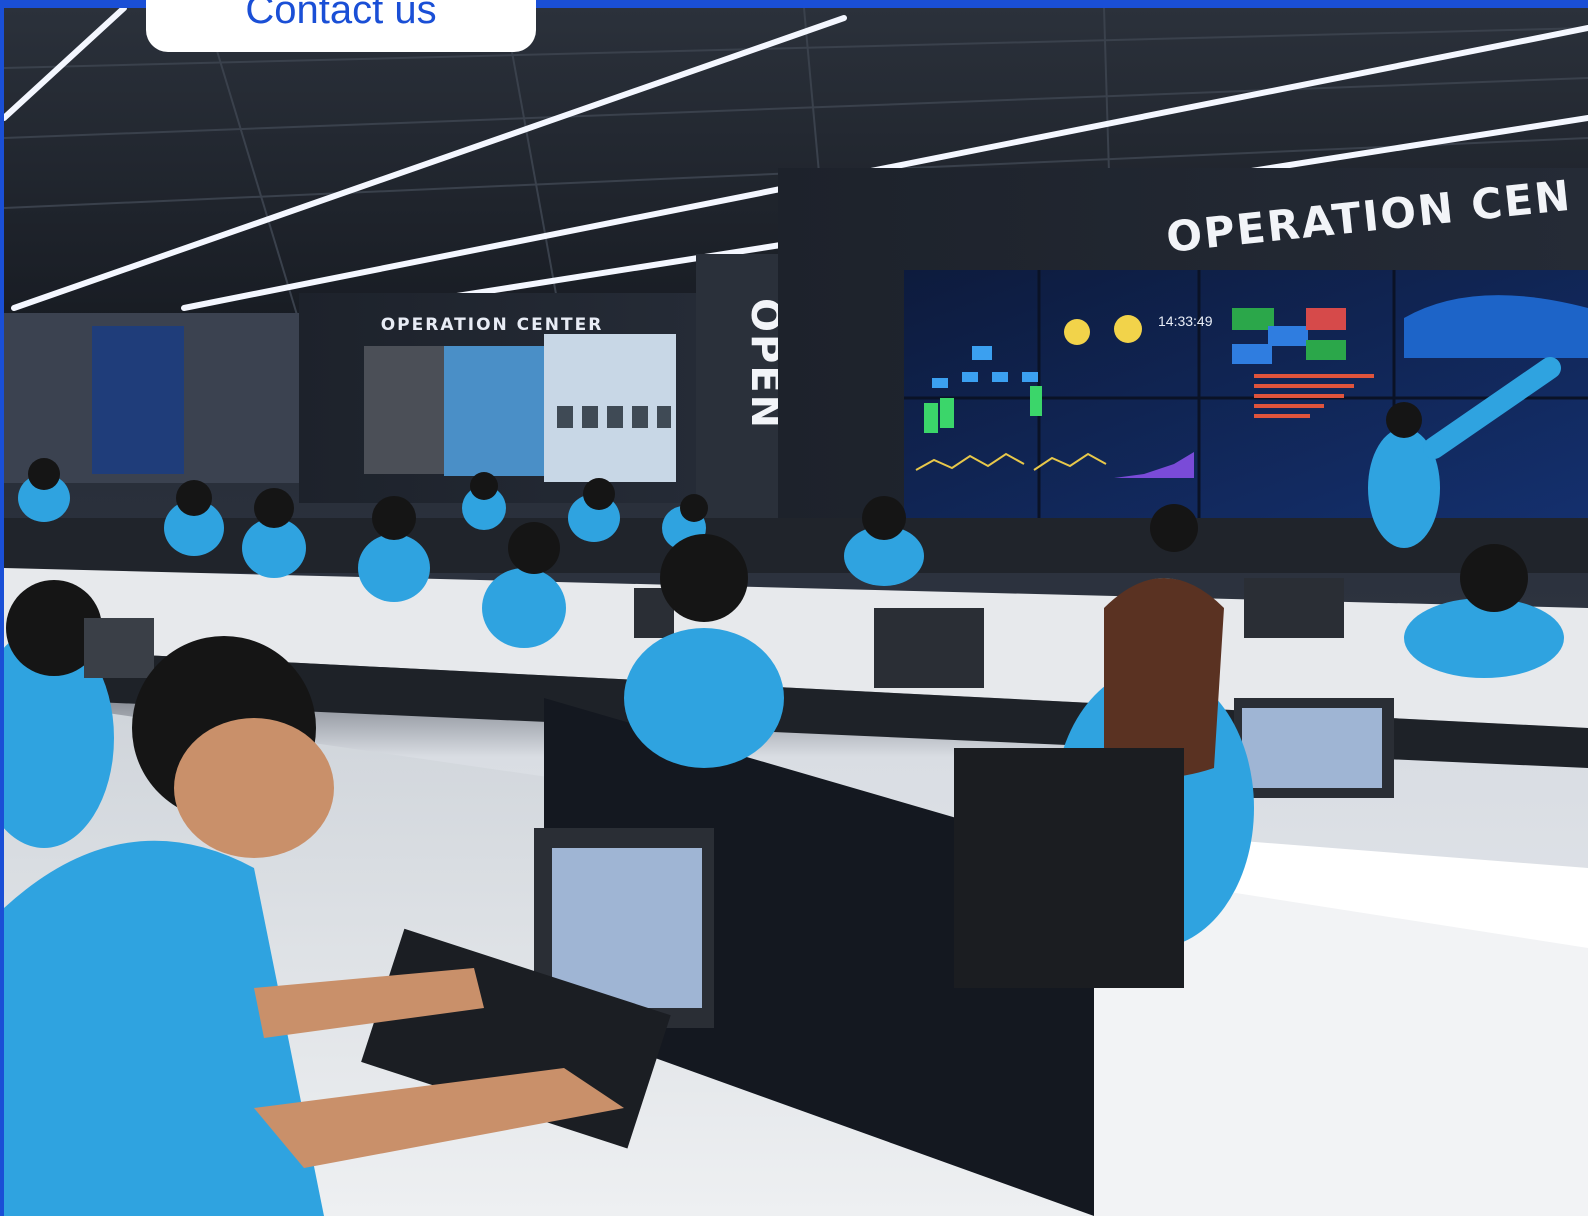 The height and width of the screenshot is (1216, 1588). Describe the element at coordinates (1185, 321) in the screenshot. I see `dashboard-clock: 14:33:49` at that location.